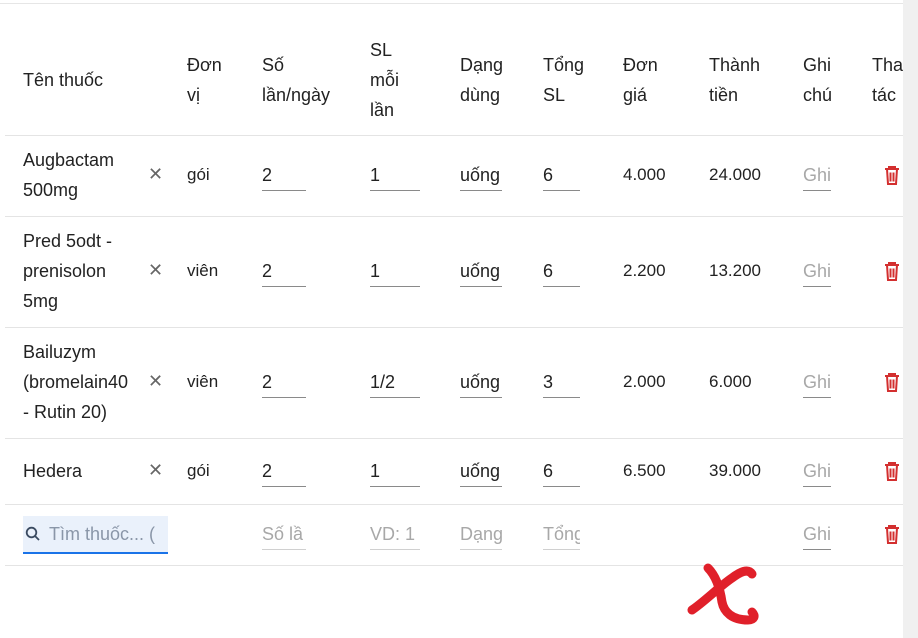 This screenshot has height=638, width=918. Describe the element at coordinates (32, 533) in the screenshot. I see `search-icon` at that location.